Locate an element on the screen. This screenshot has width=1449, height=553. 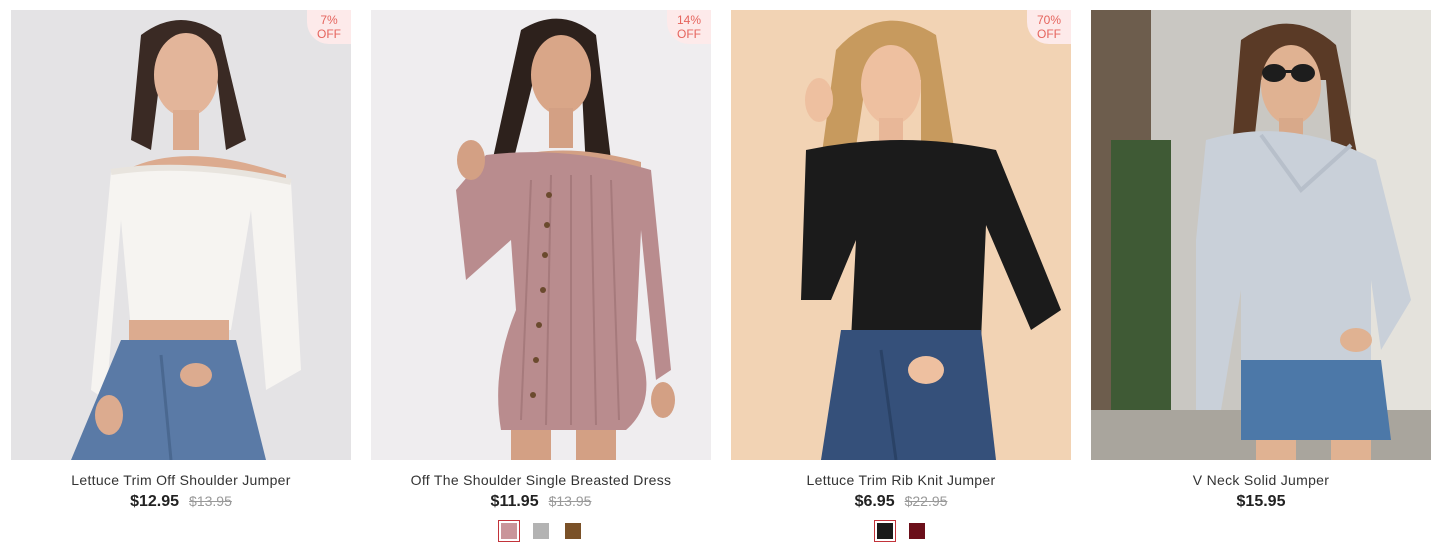
sale-price: $15.95 is located at coordinates (1261, 501).